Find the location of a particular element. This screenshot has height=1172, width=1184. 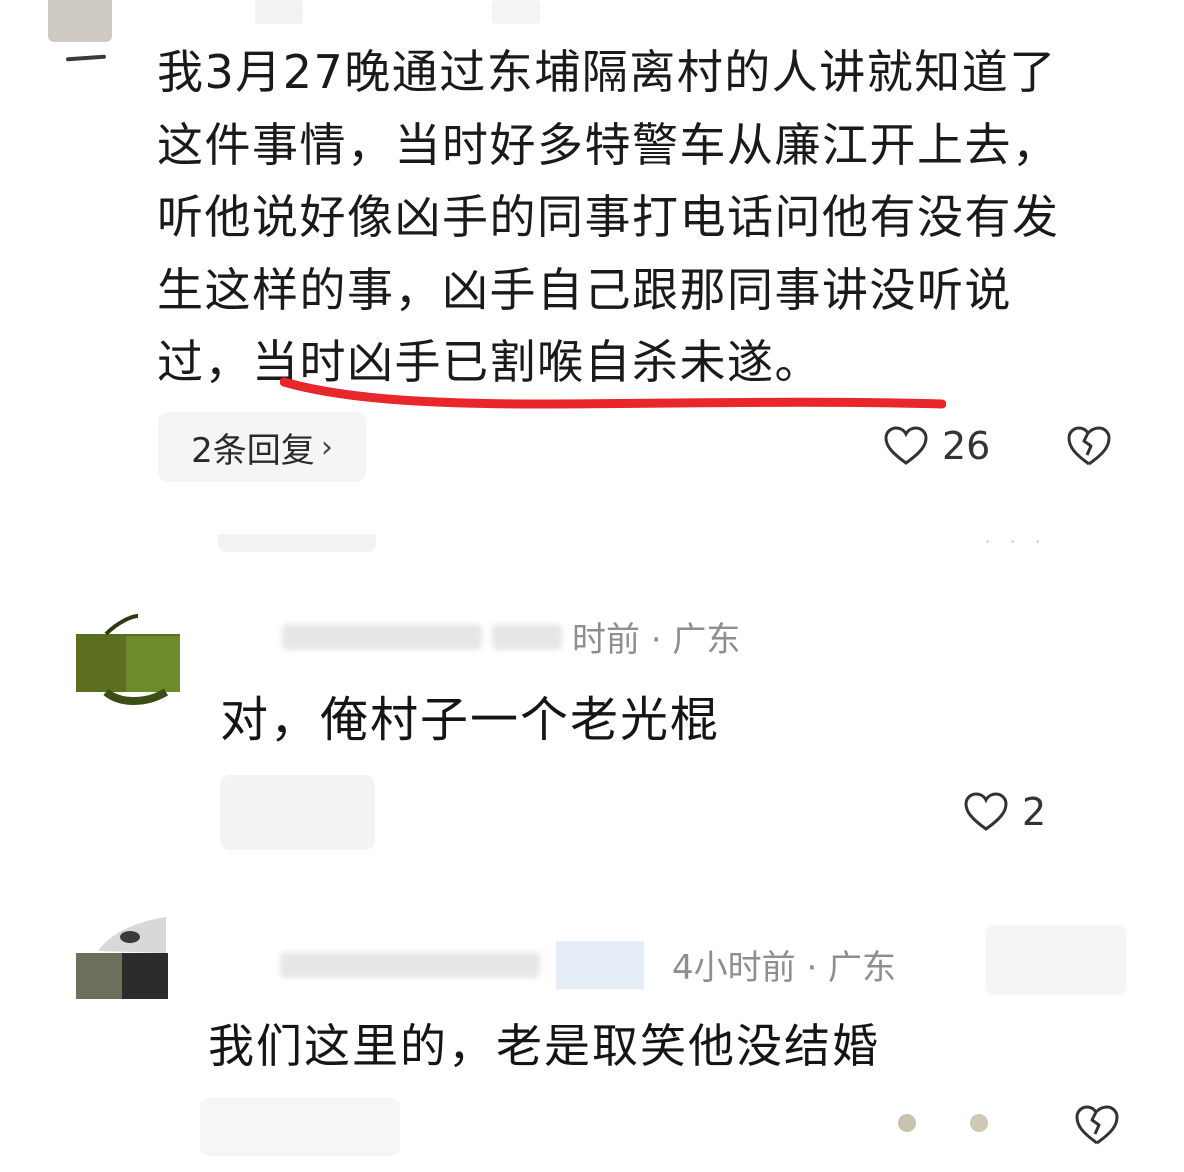

red-underline-annotation is located at coordinates (613, 393).